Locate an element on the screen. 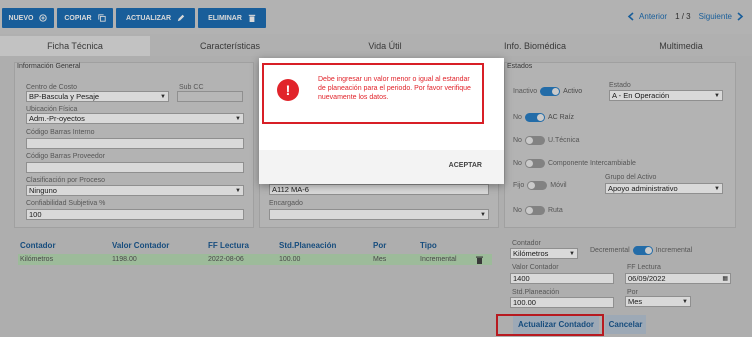 The height and width of the screenshot is (337, 752). error-icon: ! is located at coordinates (288, 90).